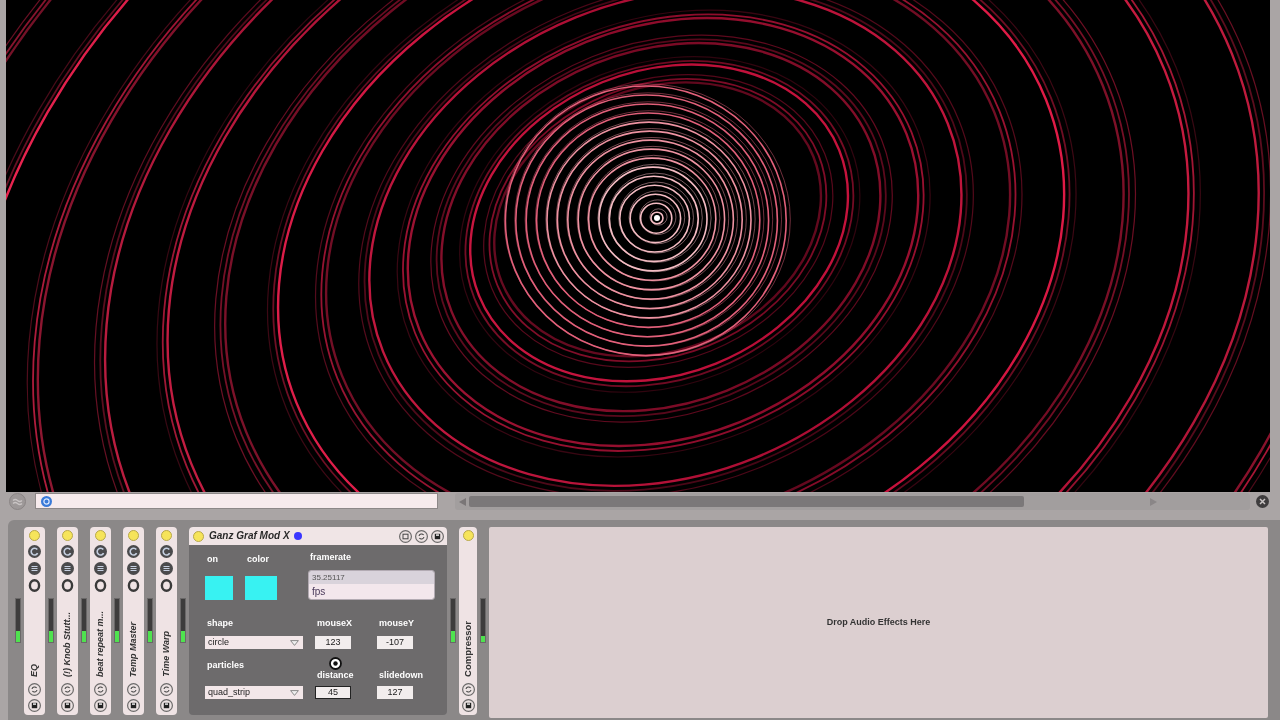  What do you see at coordinates (396, 623) in the screenshot?
I see `control-label: mouseY` at bounding box center [396, 623].